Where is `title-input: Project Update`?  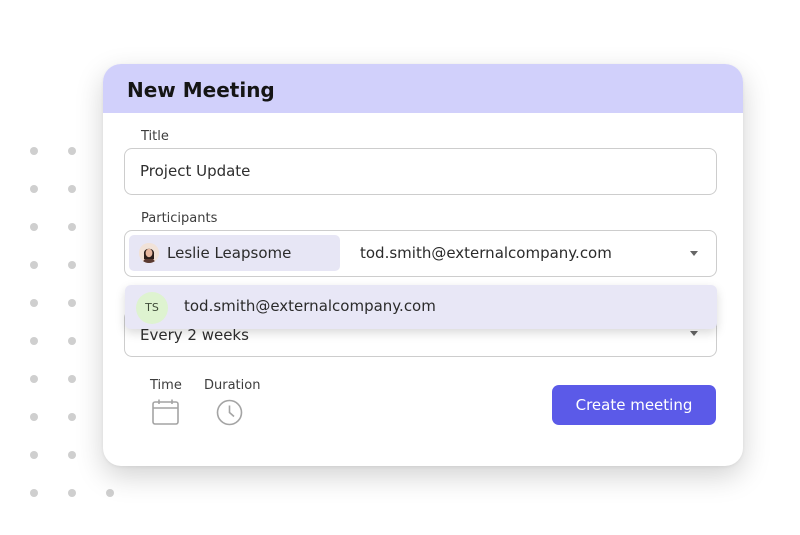 title-input: Project Update is located at coordinates (420, 171).